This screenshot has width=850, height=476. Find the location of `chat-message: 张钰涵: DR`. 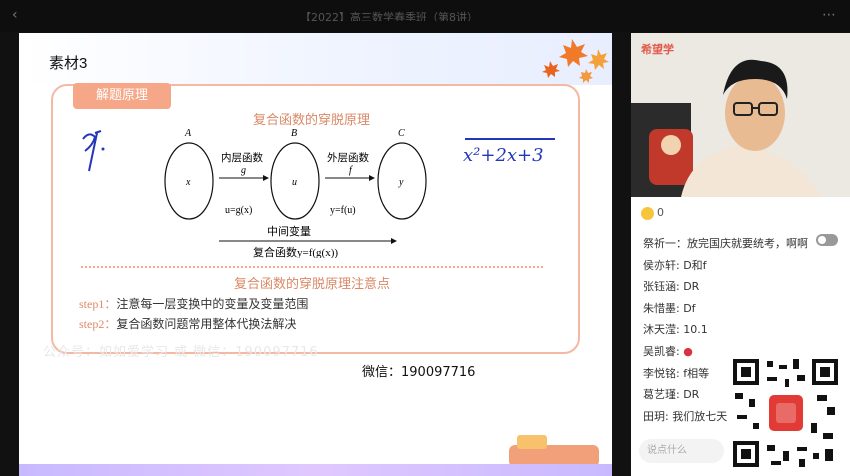

chat-message: 张钰涵: DR is located at coordinates (671, 287).